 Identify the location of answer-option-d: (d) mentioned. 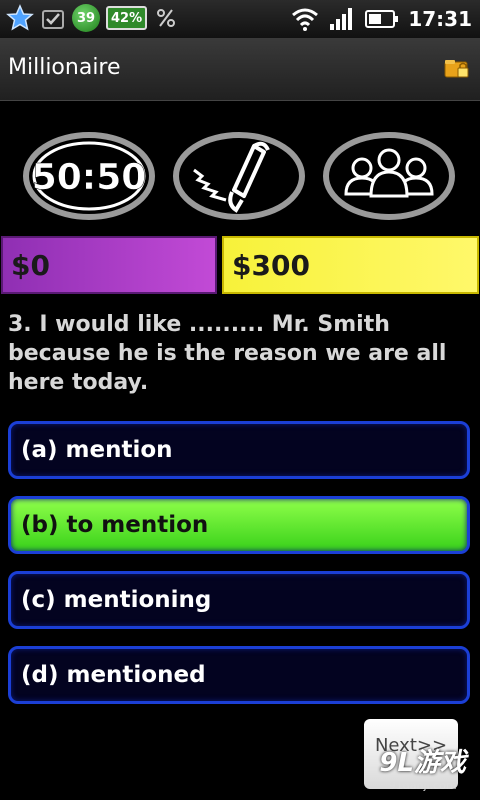
(239, 675).